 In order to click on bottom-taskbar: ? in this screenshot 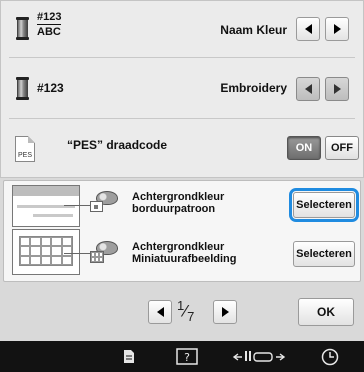, I will do `click(182, 356)`.